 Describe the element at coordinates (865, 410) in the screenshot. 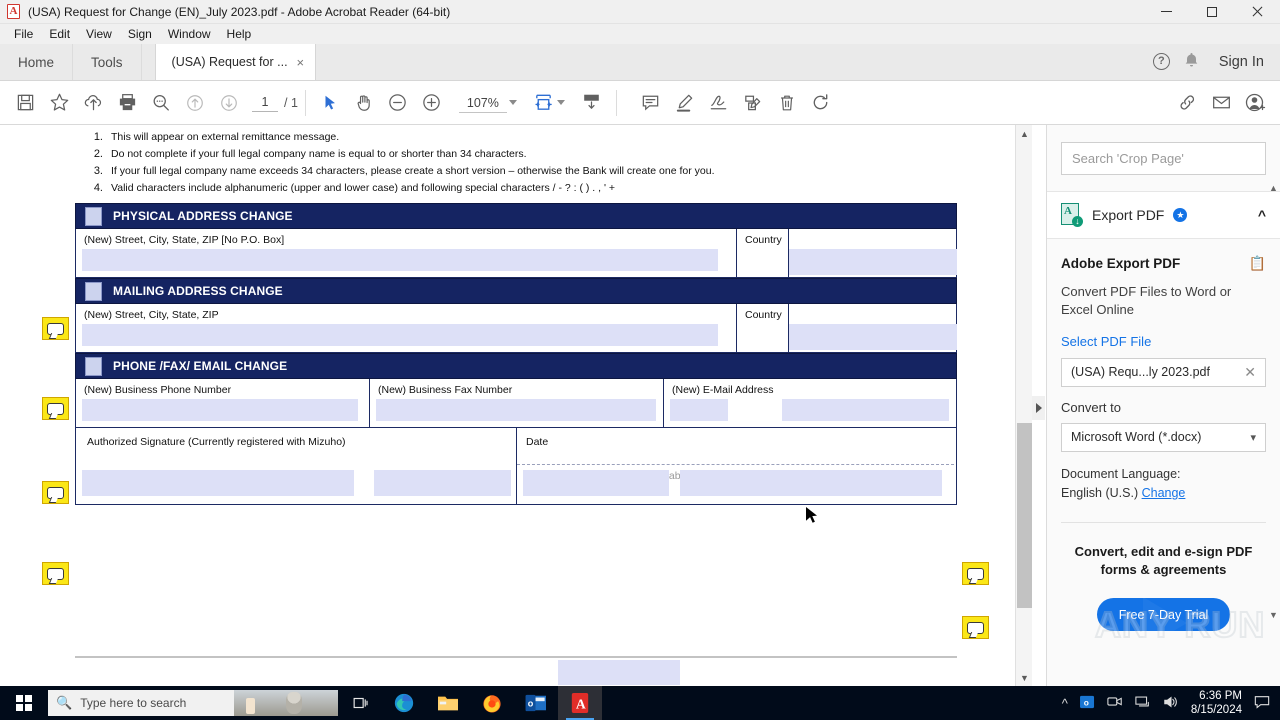

I see `email-input` at that location.